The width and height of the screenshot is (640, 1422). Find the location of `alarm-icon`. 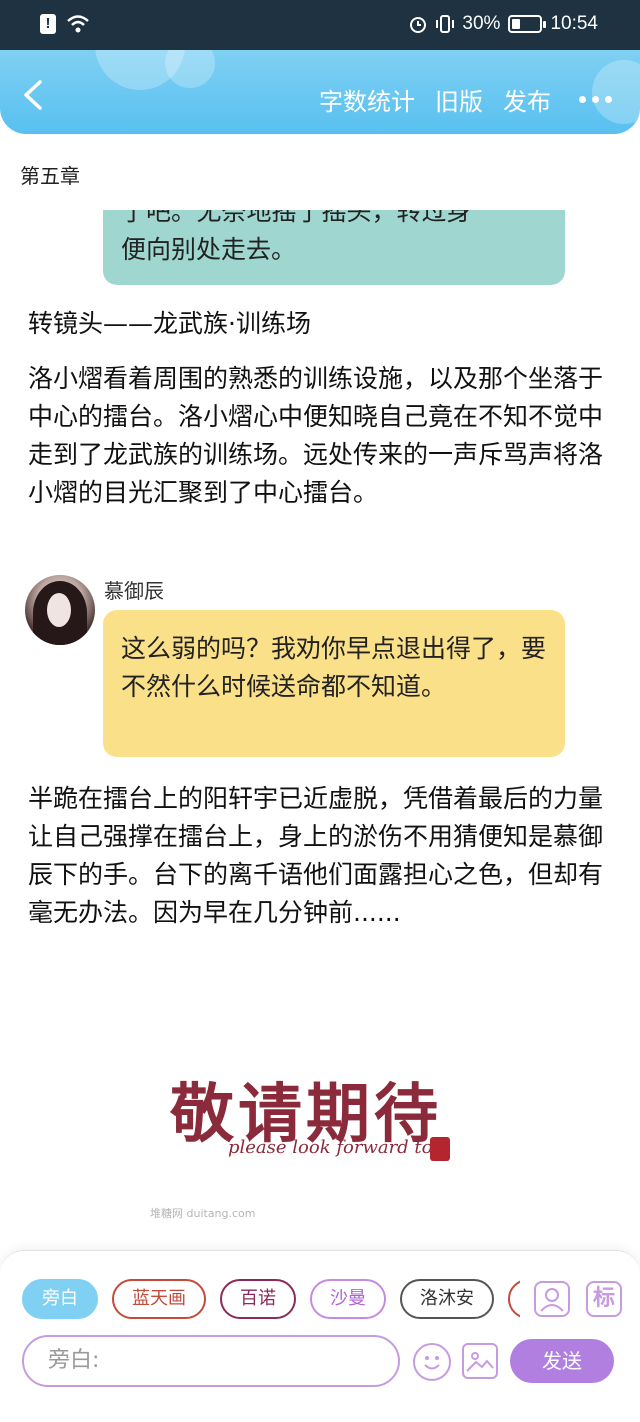

alarm-icon is located at coordinates (418, 25).